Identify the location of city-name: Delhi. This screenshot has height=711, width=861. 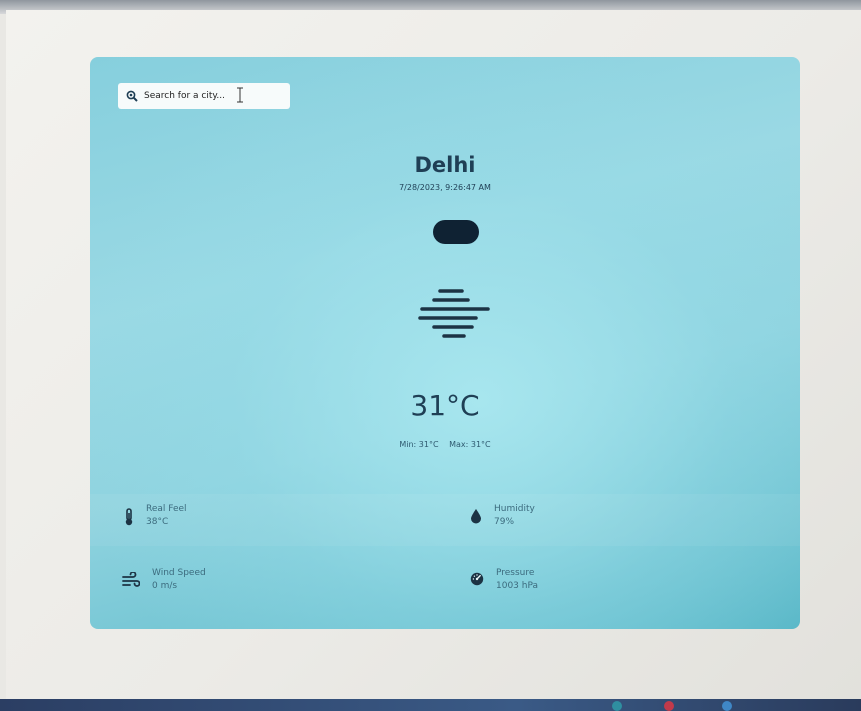
(445, 165).